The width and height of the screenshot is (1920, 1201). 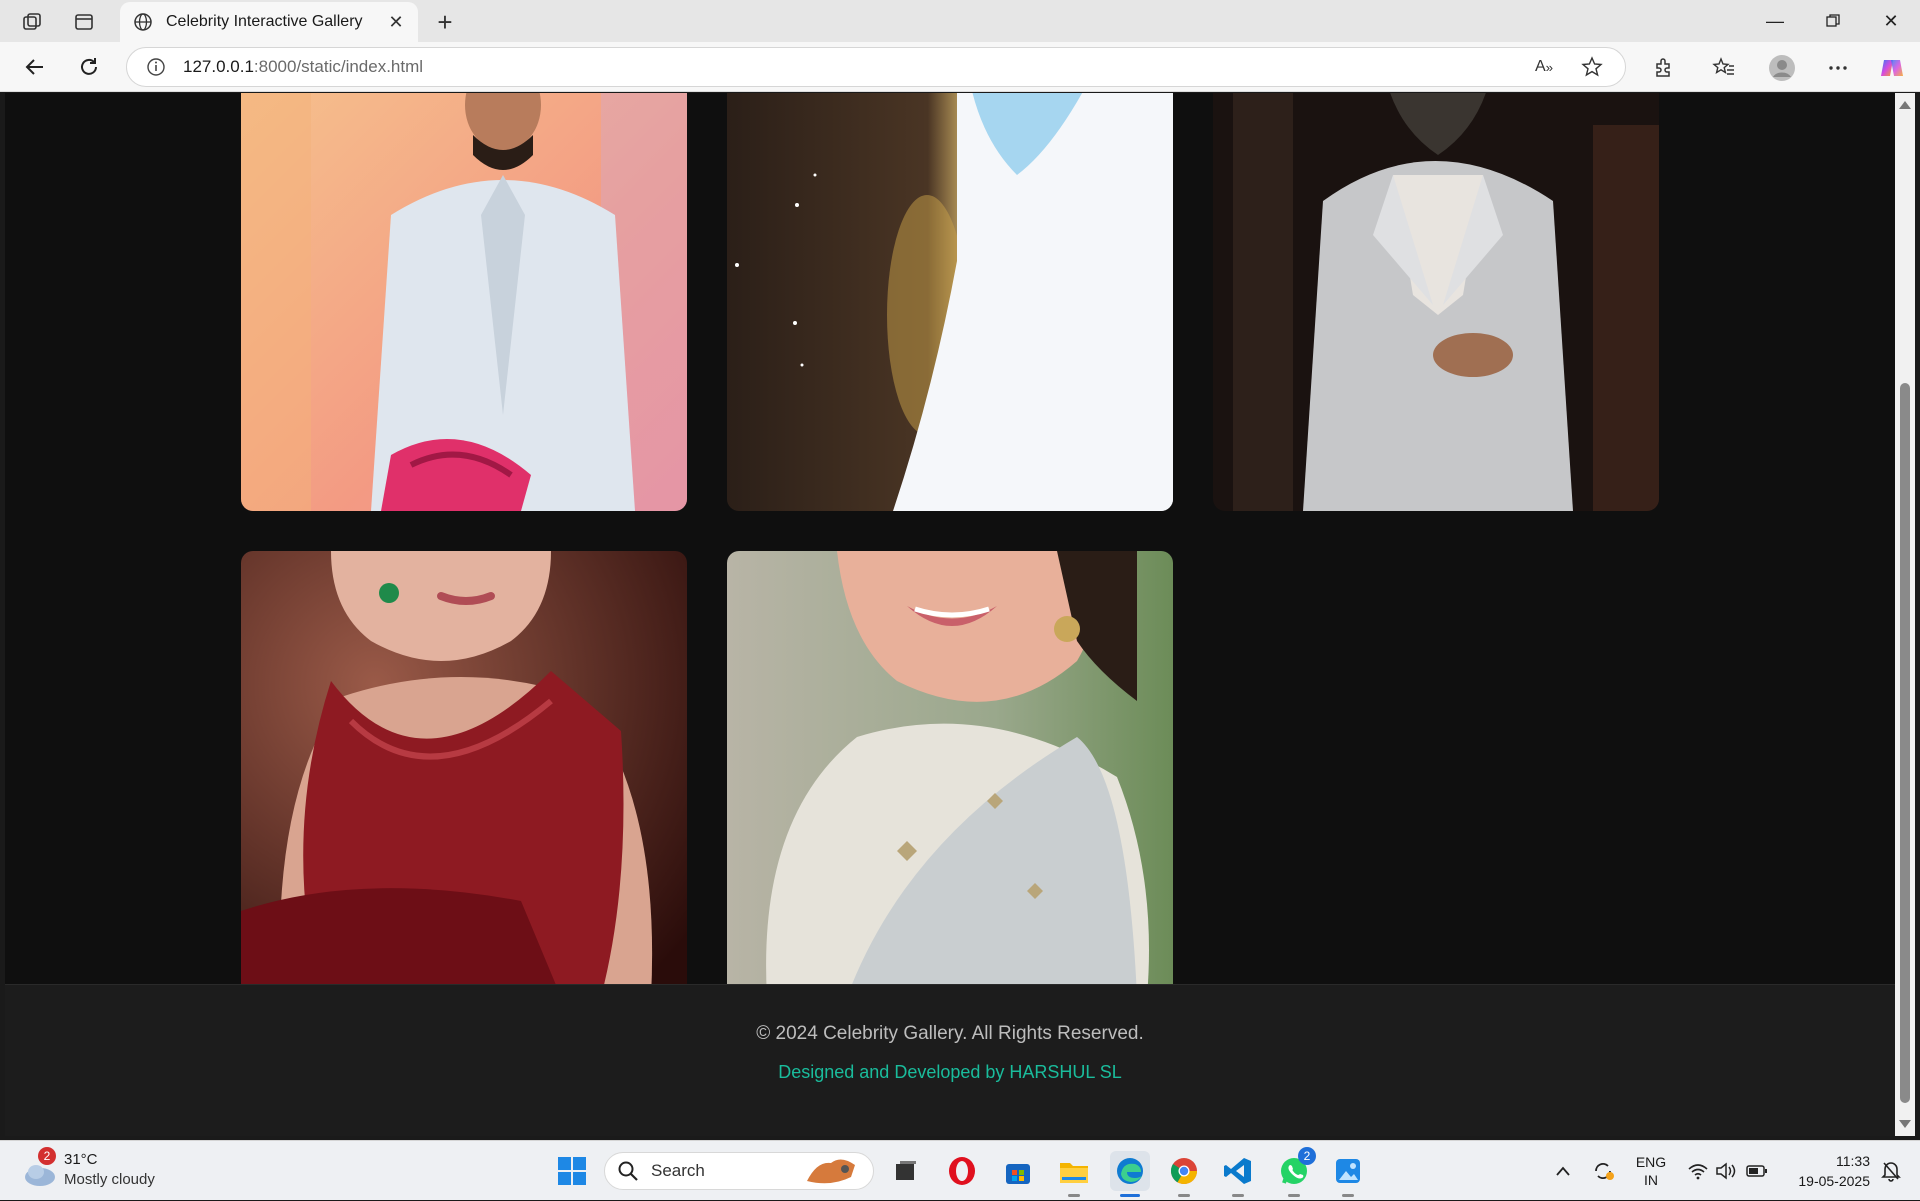 What do you see at coordinates (338, 66) in the screenshot?
I see `url-path: :8000/static/index.html` at bounding box center [338, 66].